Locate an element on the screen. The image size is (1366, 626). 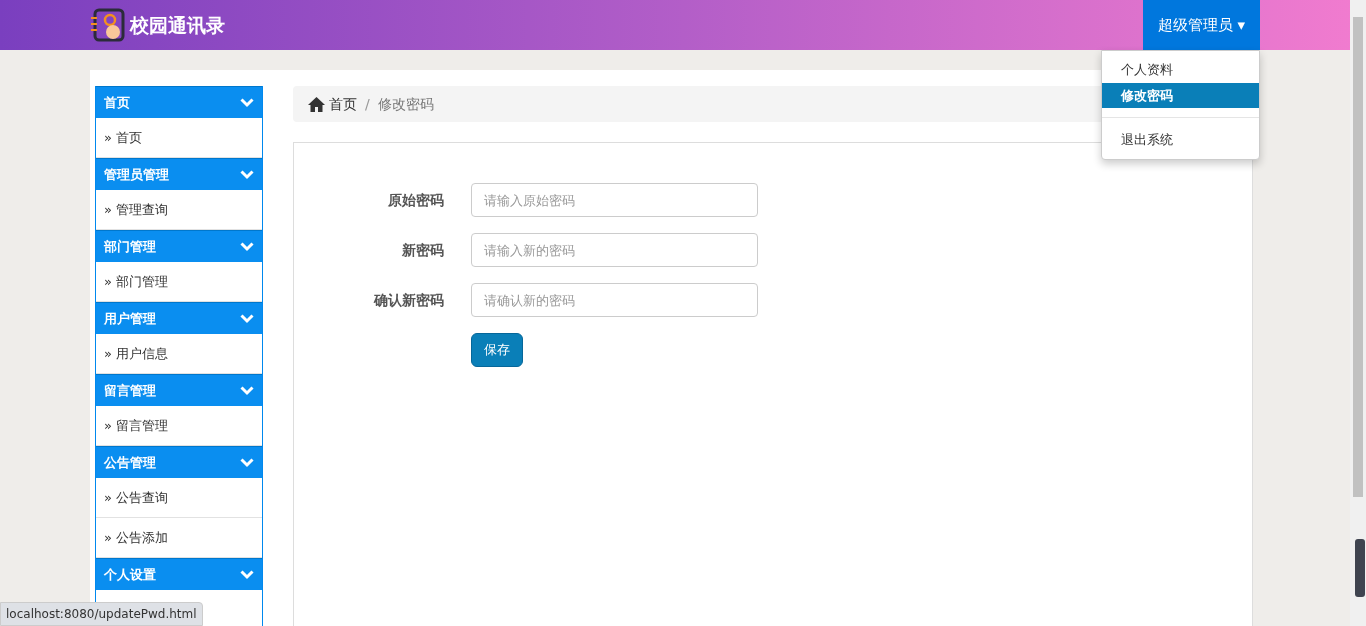
sidebar-item: » 公告添加 is located at coordinates (136, 537).